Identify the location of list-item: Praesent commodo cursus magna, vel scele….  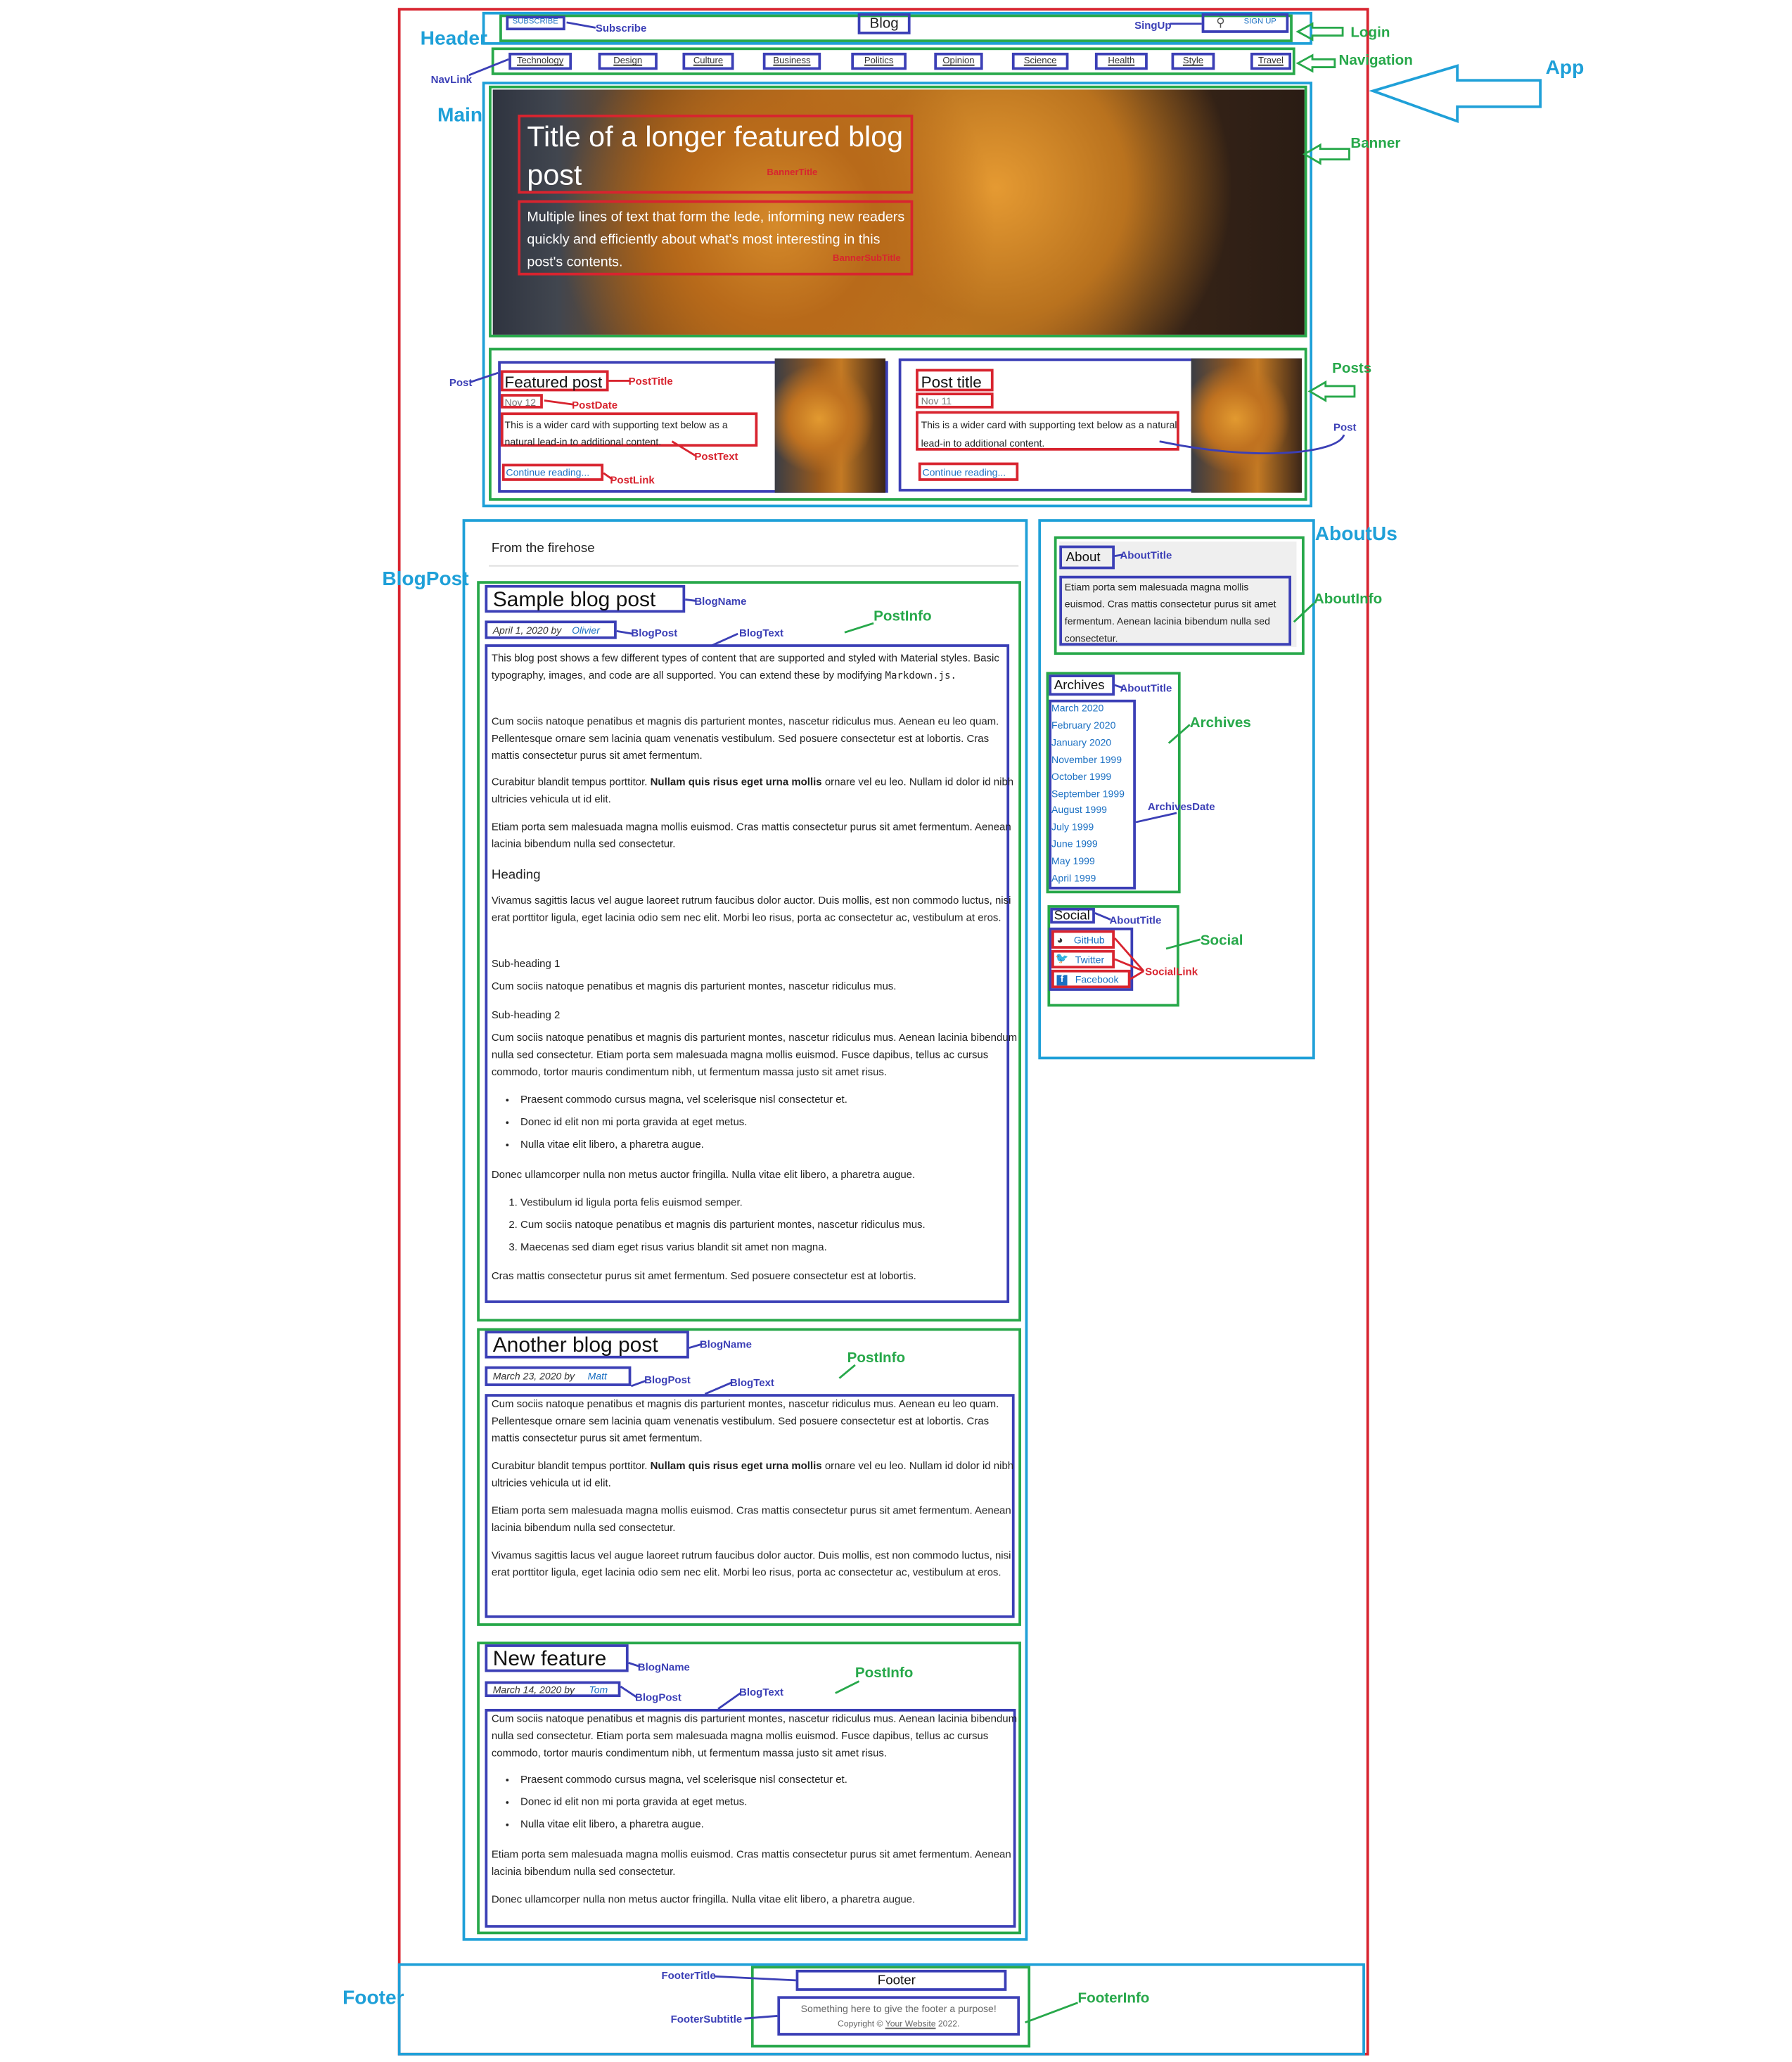
(778, 1779).